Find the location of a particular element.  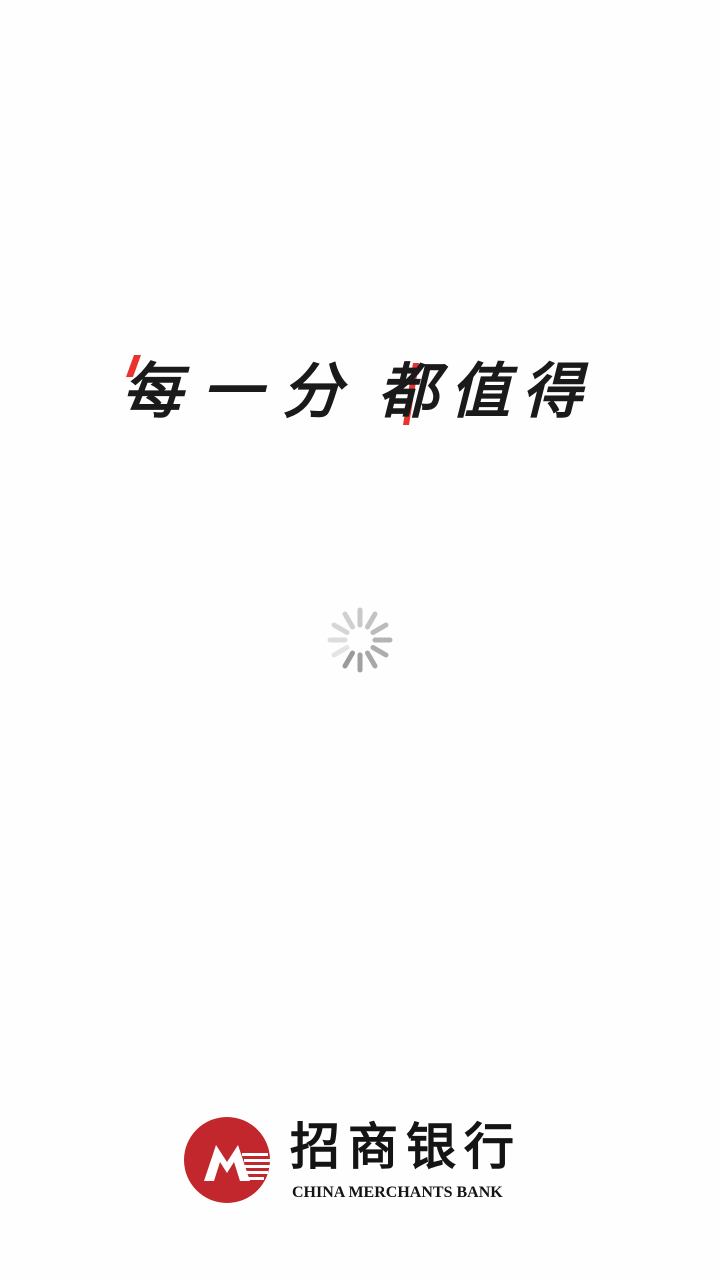

brand-name-english: CHINA MERCHANTS BANK is located at coordinates (397, 1192).